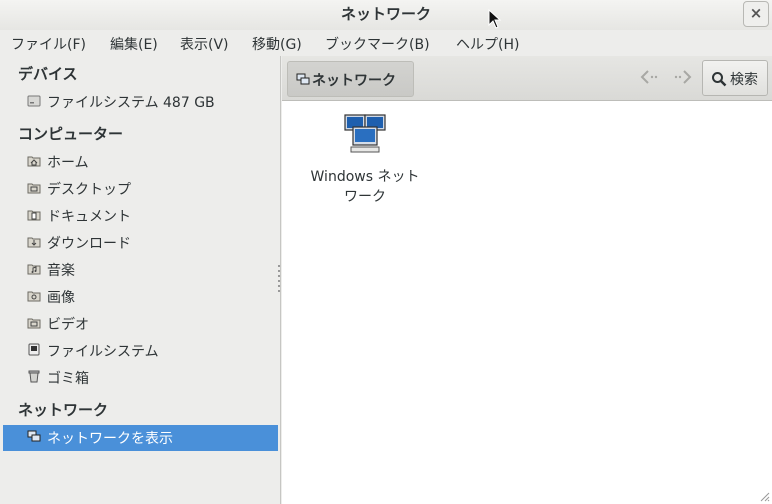 The width and height of the screenshot is (772, 504). I want to click on sidebar-item-label: ゴミ箱, so click(68, 379).